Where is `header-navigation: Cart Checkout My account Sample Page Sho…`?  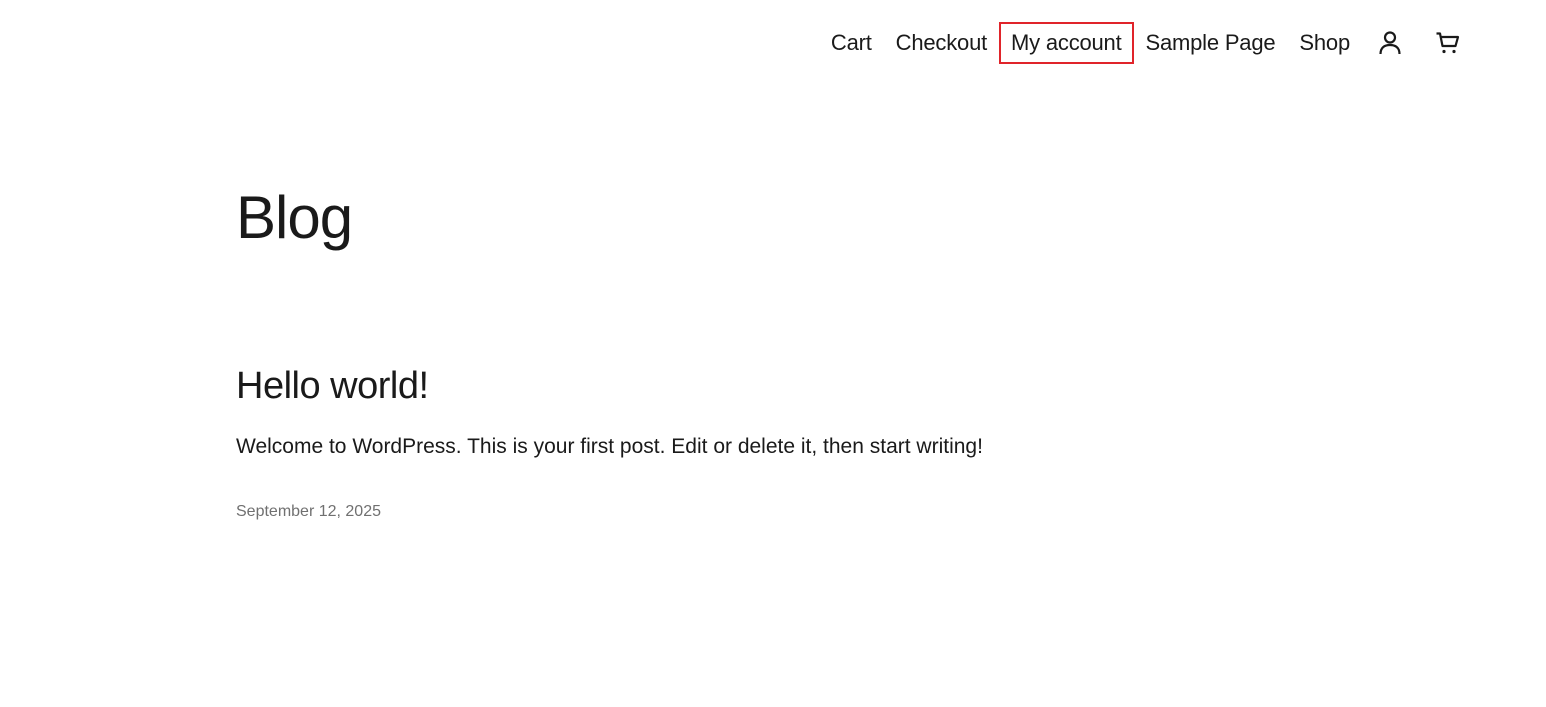
header-navigation: Cart Checkout My account Sample Page Sho… is located at coordinates (1140, 43).